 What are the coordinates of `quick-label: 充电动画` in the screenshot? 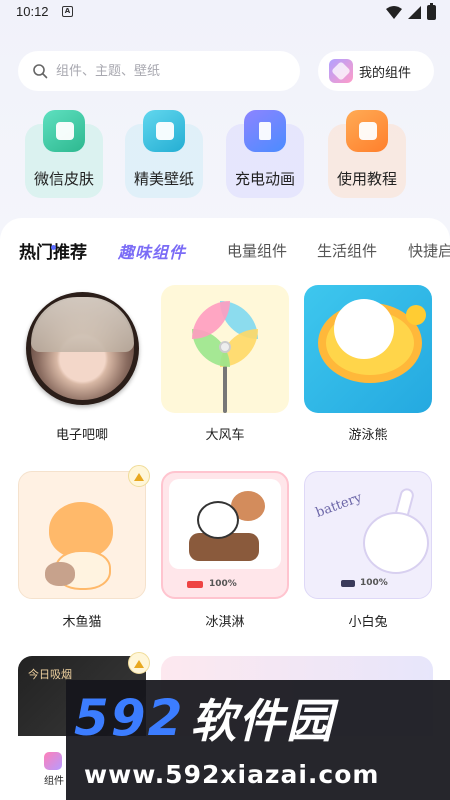 It's located at (264, 179).